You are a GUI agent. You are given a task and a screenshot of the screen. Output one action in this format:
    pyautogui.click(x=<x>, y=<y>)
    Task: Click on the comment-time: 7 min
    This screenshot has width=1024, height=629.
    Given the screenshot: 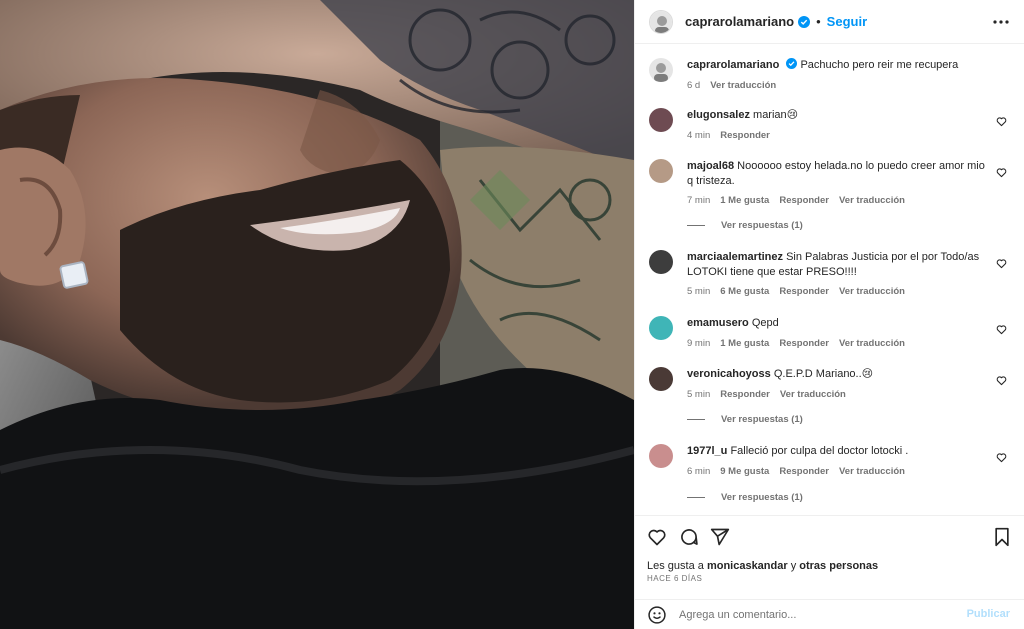 What is the action you would take?
    pyautogui.click(x=698, y=200)
    